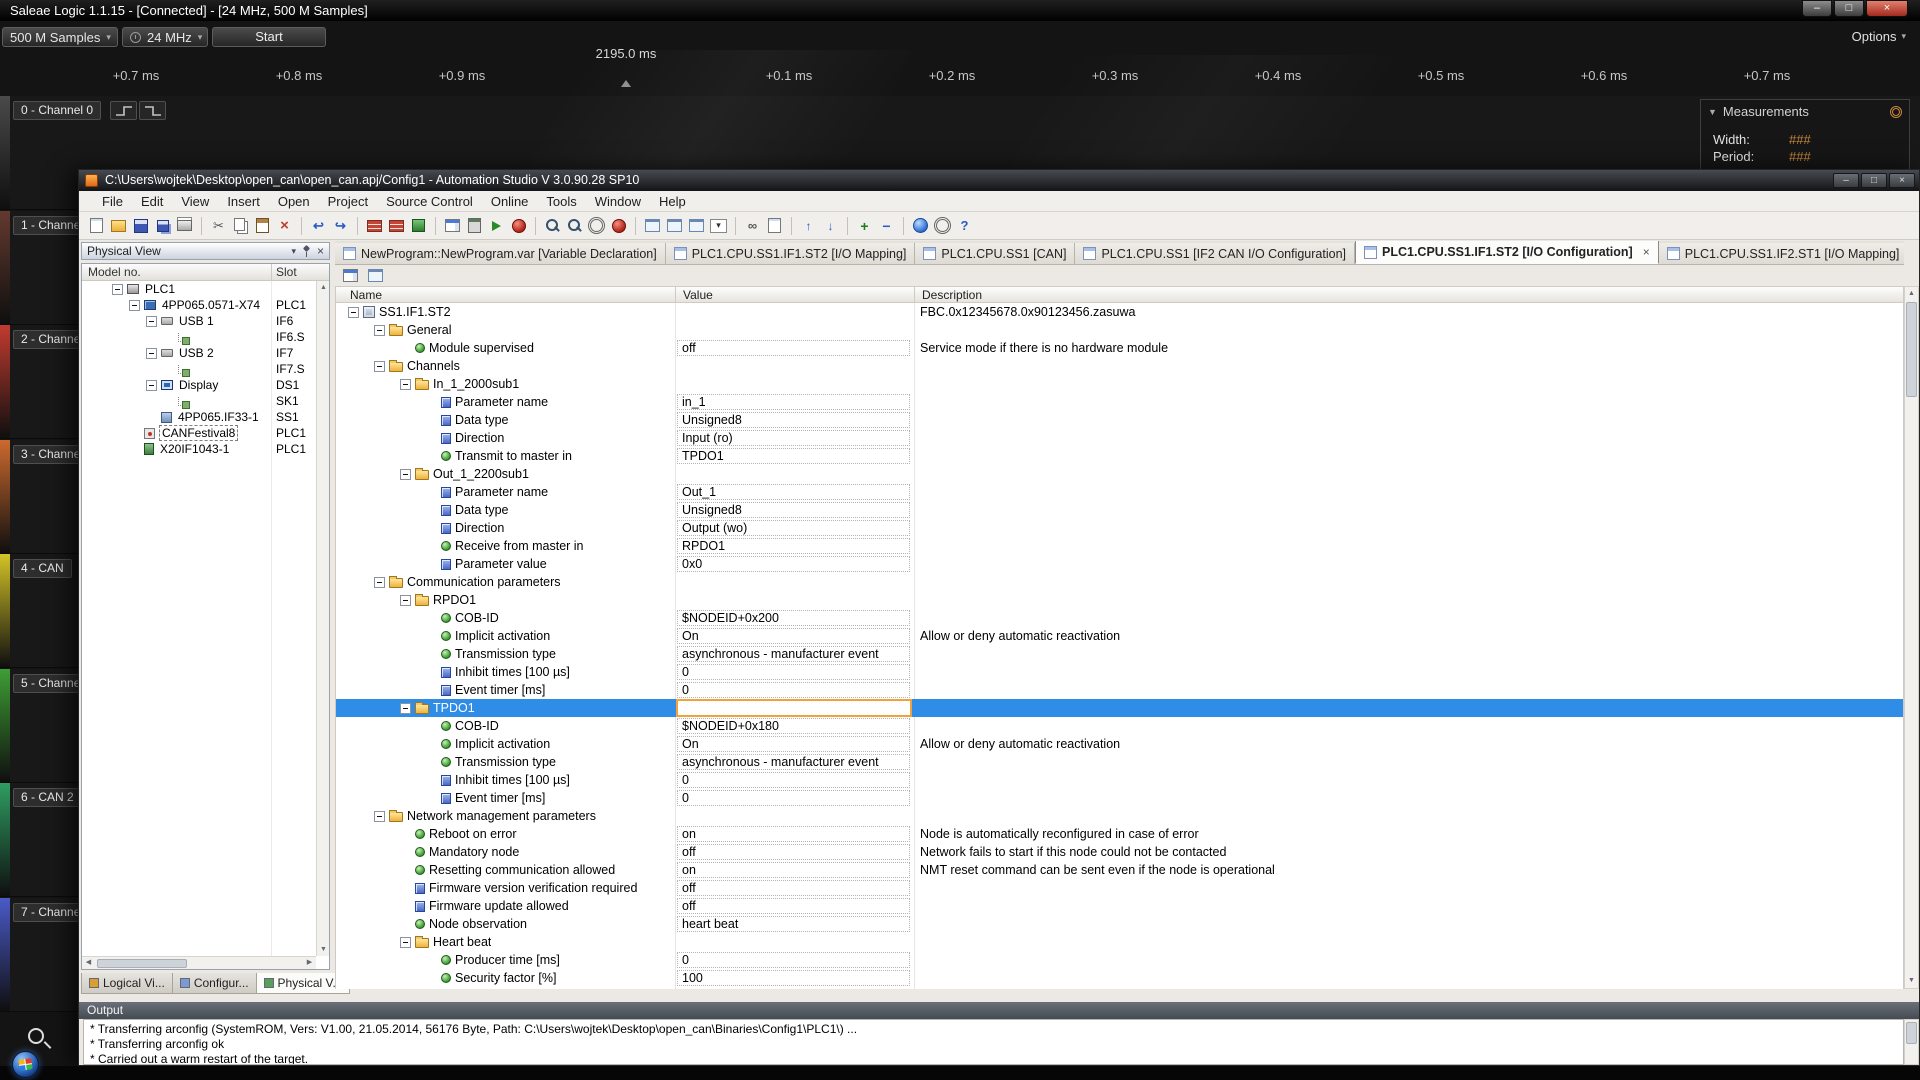  What do you see at coordinates (1119, 402) in the screenshot?
I see `config-row: Parameter name in_1` at bounding box center [1119, 402].